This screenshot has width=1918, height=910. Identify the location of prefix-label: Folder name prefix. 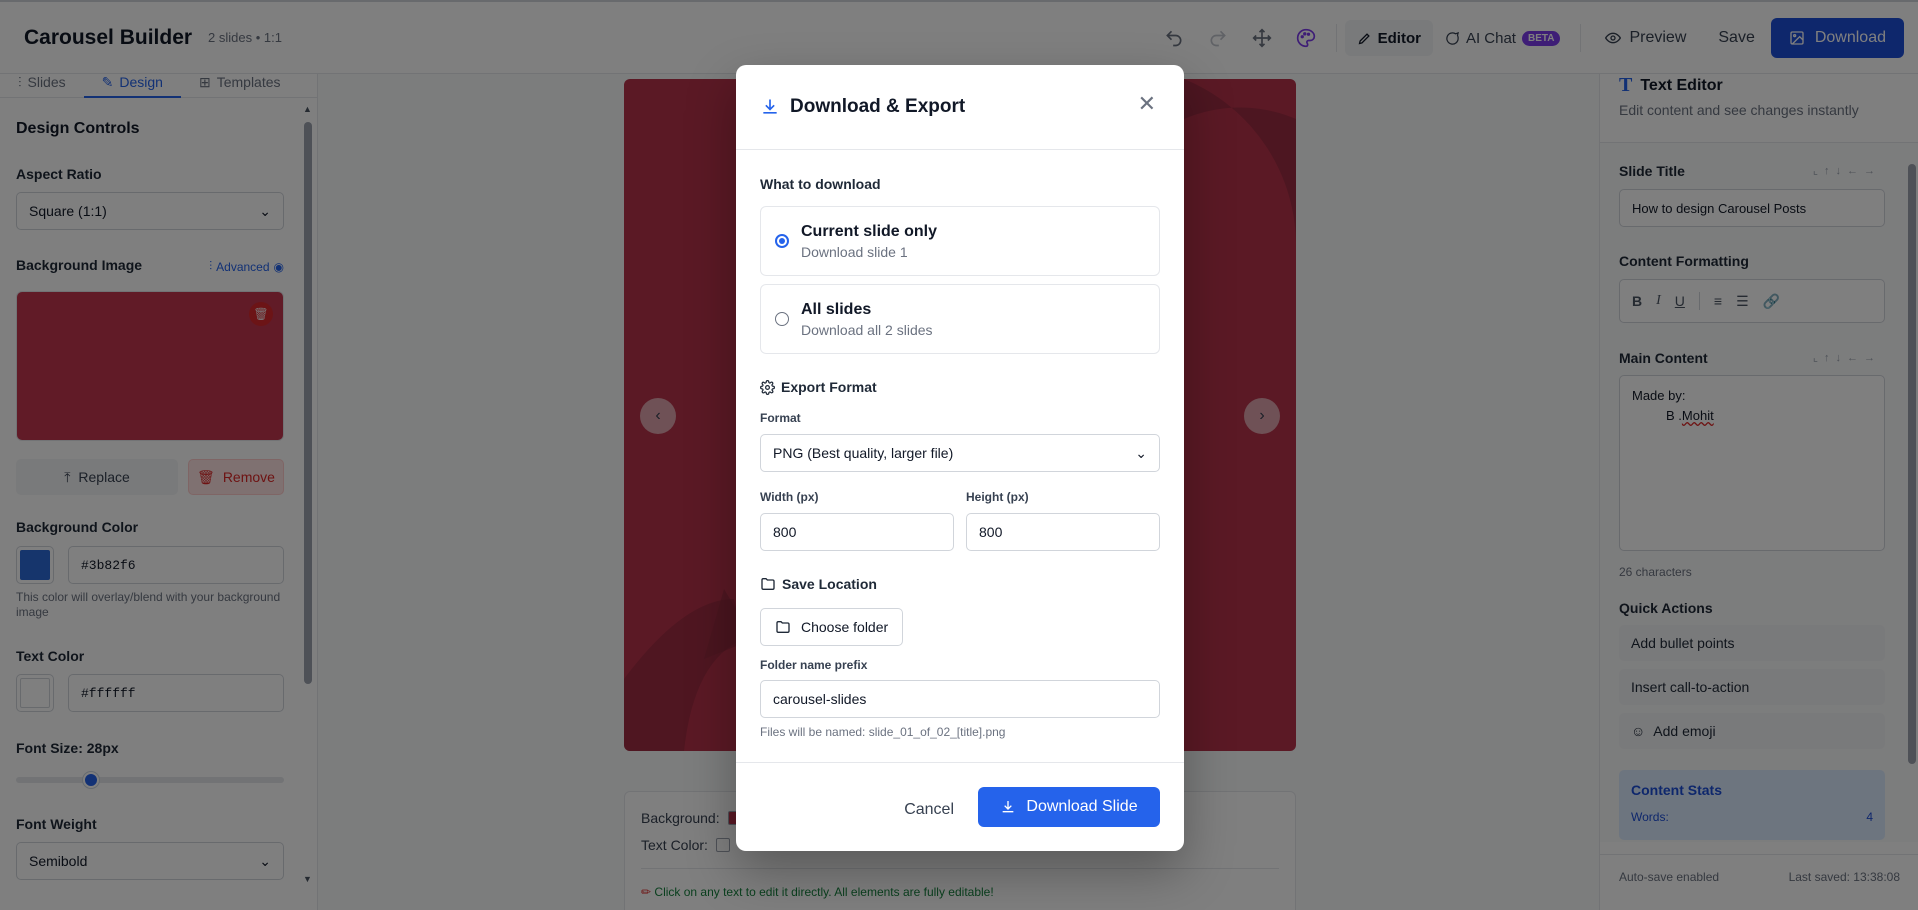
(814, 665).